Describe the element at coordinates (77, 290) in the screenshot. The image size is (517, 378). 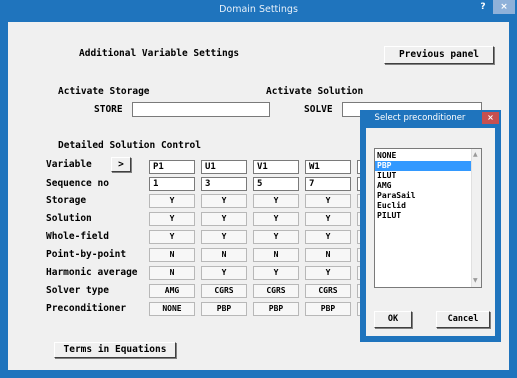
I see `row-label: Solver type` at that location.